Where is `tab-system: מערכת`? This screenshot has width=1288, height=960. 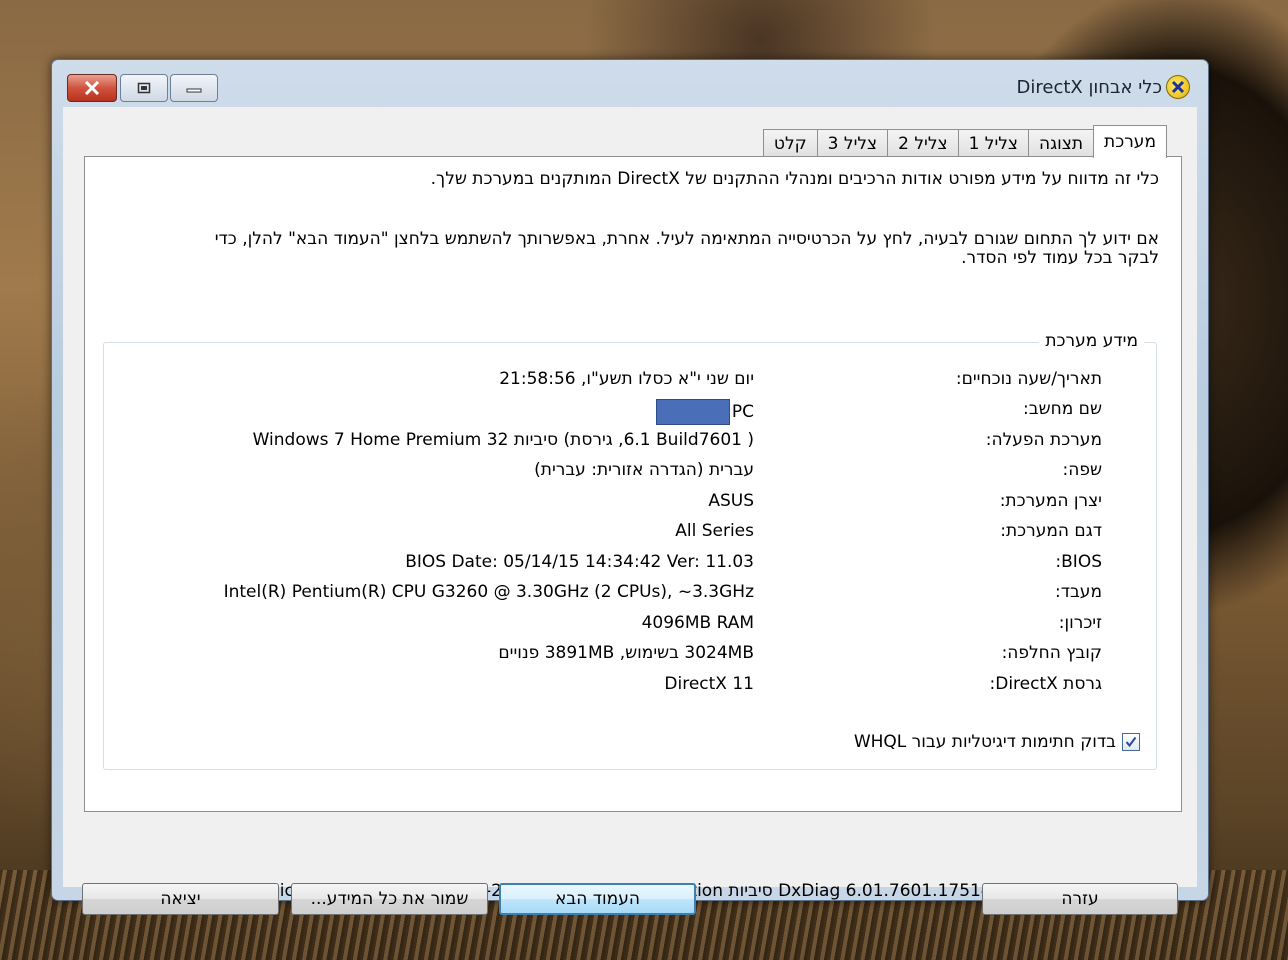
tab-system: מערכת is located at coordinates (1130, 141).